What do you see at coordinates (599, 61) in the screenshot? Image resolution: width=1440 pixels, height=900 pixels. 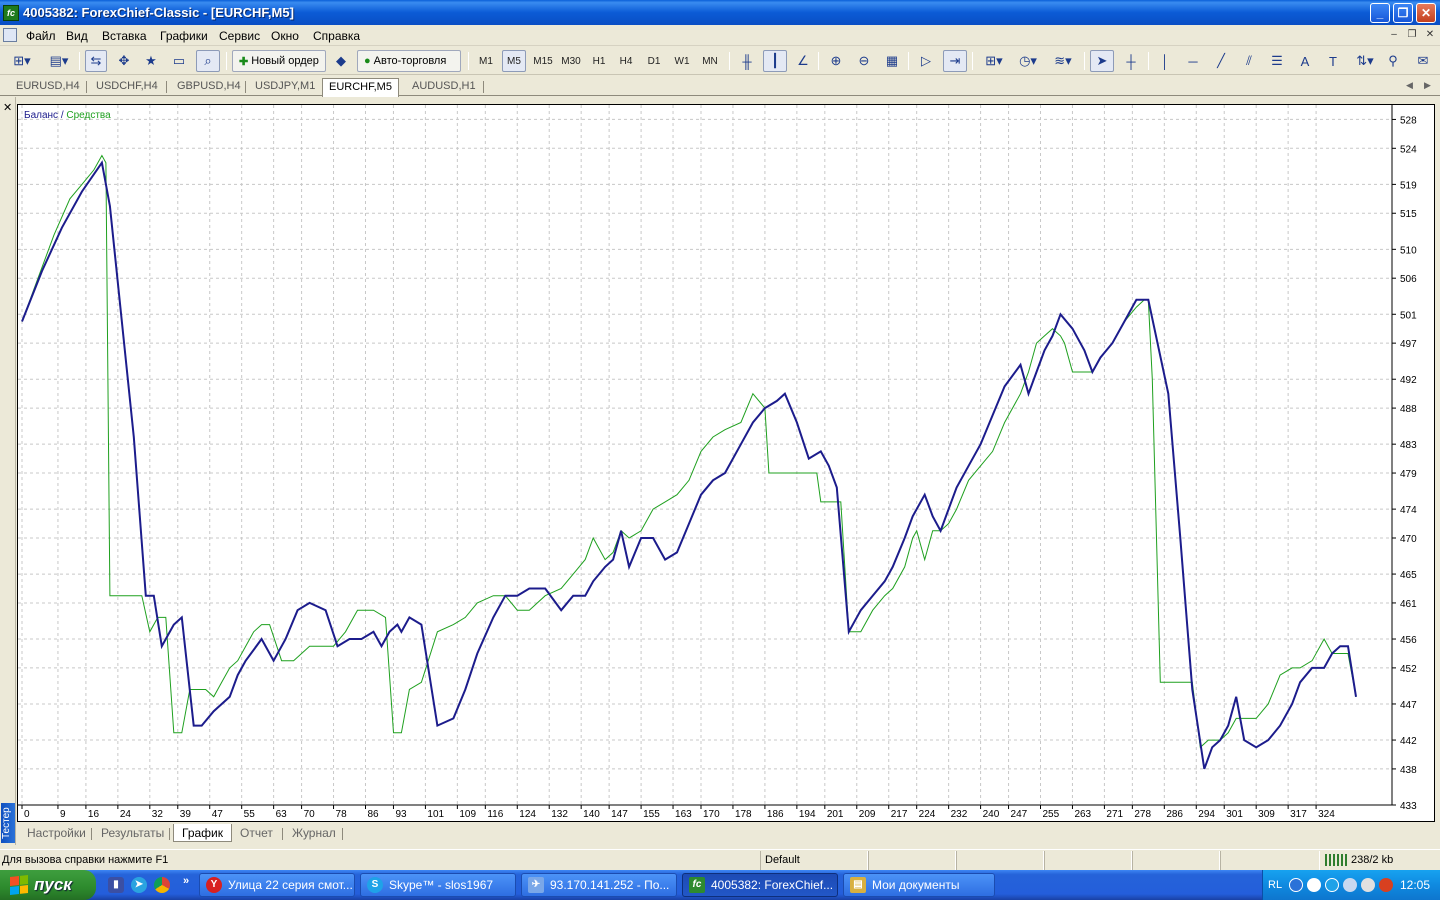 I see `timeframe-h1: H1` at bounding box center [599, 61].